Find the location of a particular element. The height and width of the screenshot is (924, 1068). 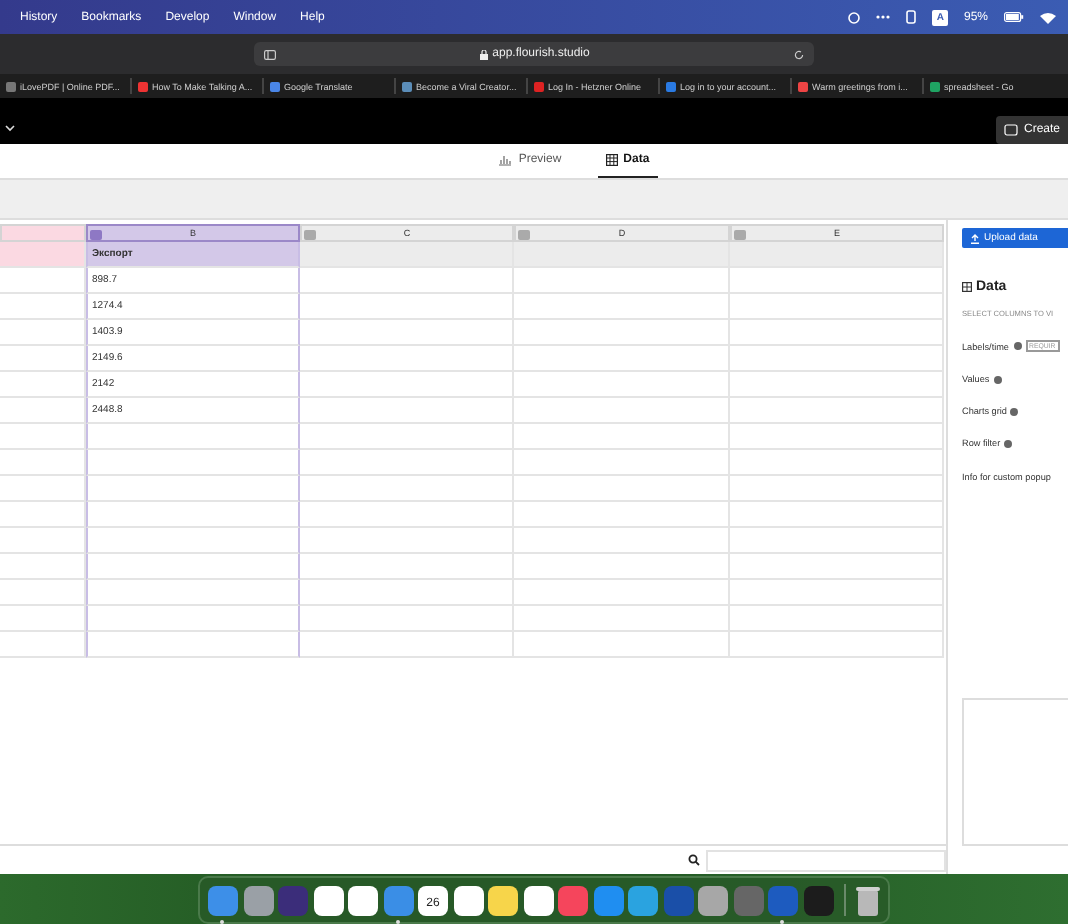

dots-icon is located at coordinates (883, 17).